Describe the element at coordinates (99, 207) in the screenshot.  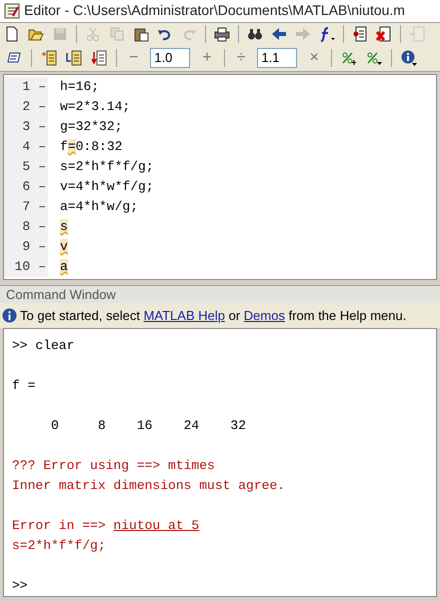
I see `code-line: a=4*h*w/g;` at that location.